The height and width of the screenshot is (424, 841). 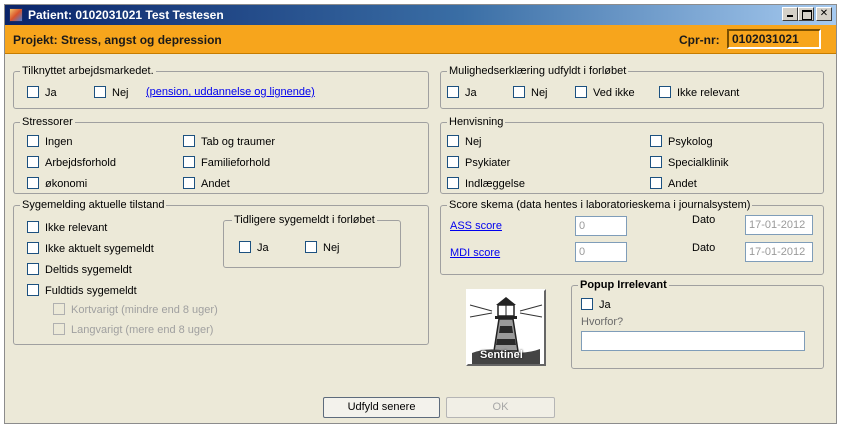 What do you see at coordinates (623, 285) in the screenshot?
I see `popup-irrelevant-legend: Popup Irrelevant` at bounding box center [623, 285].